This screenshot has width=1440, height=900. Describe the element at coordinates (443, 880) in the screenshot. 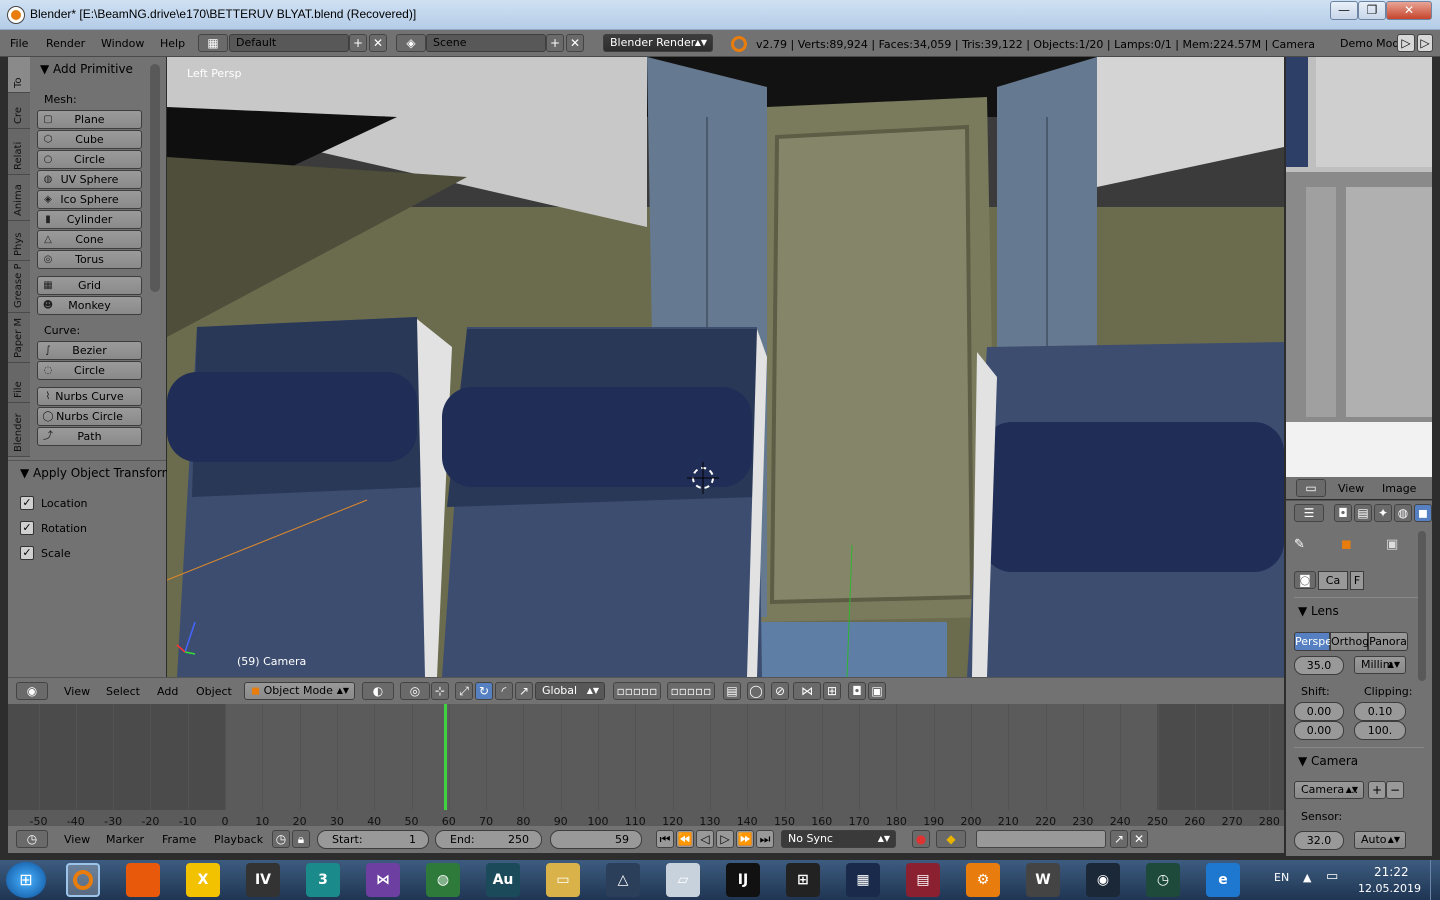

I see `globe-app-icon: ◍` at that location.